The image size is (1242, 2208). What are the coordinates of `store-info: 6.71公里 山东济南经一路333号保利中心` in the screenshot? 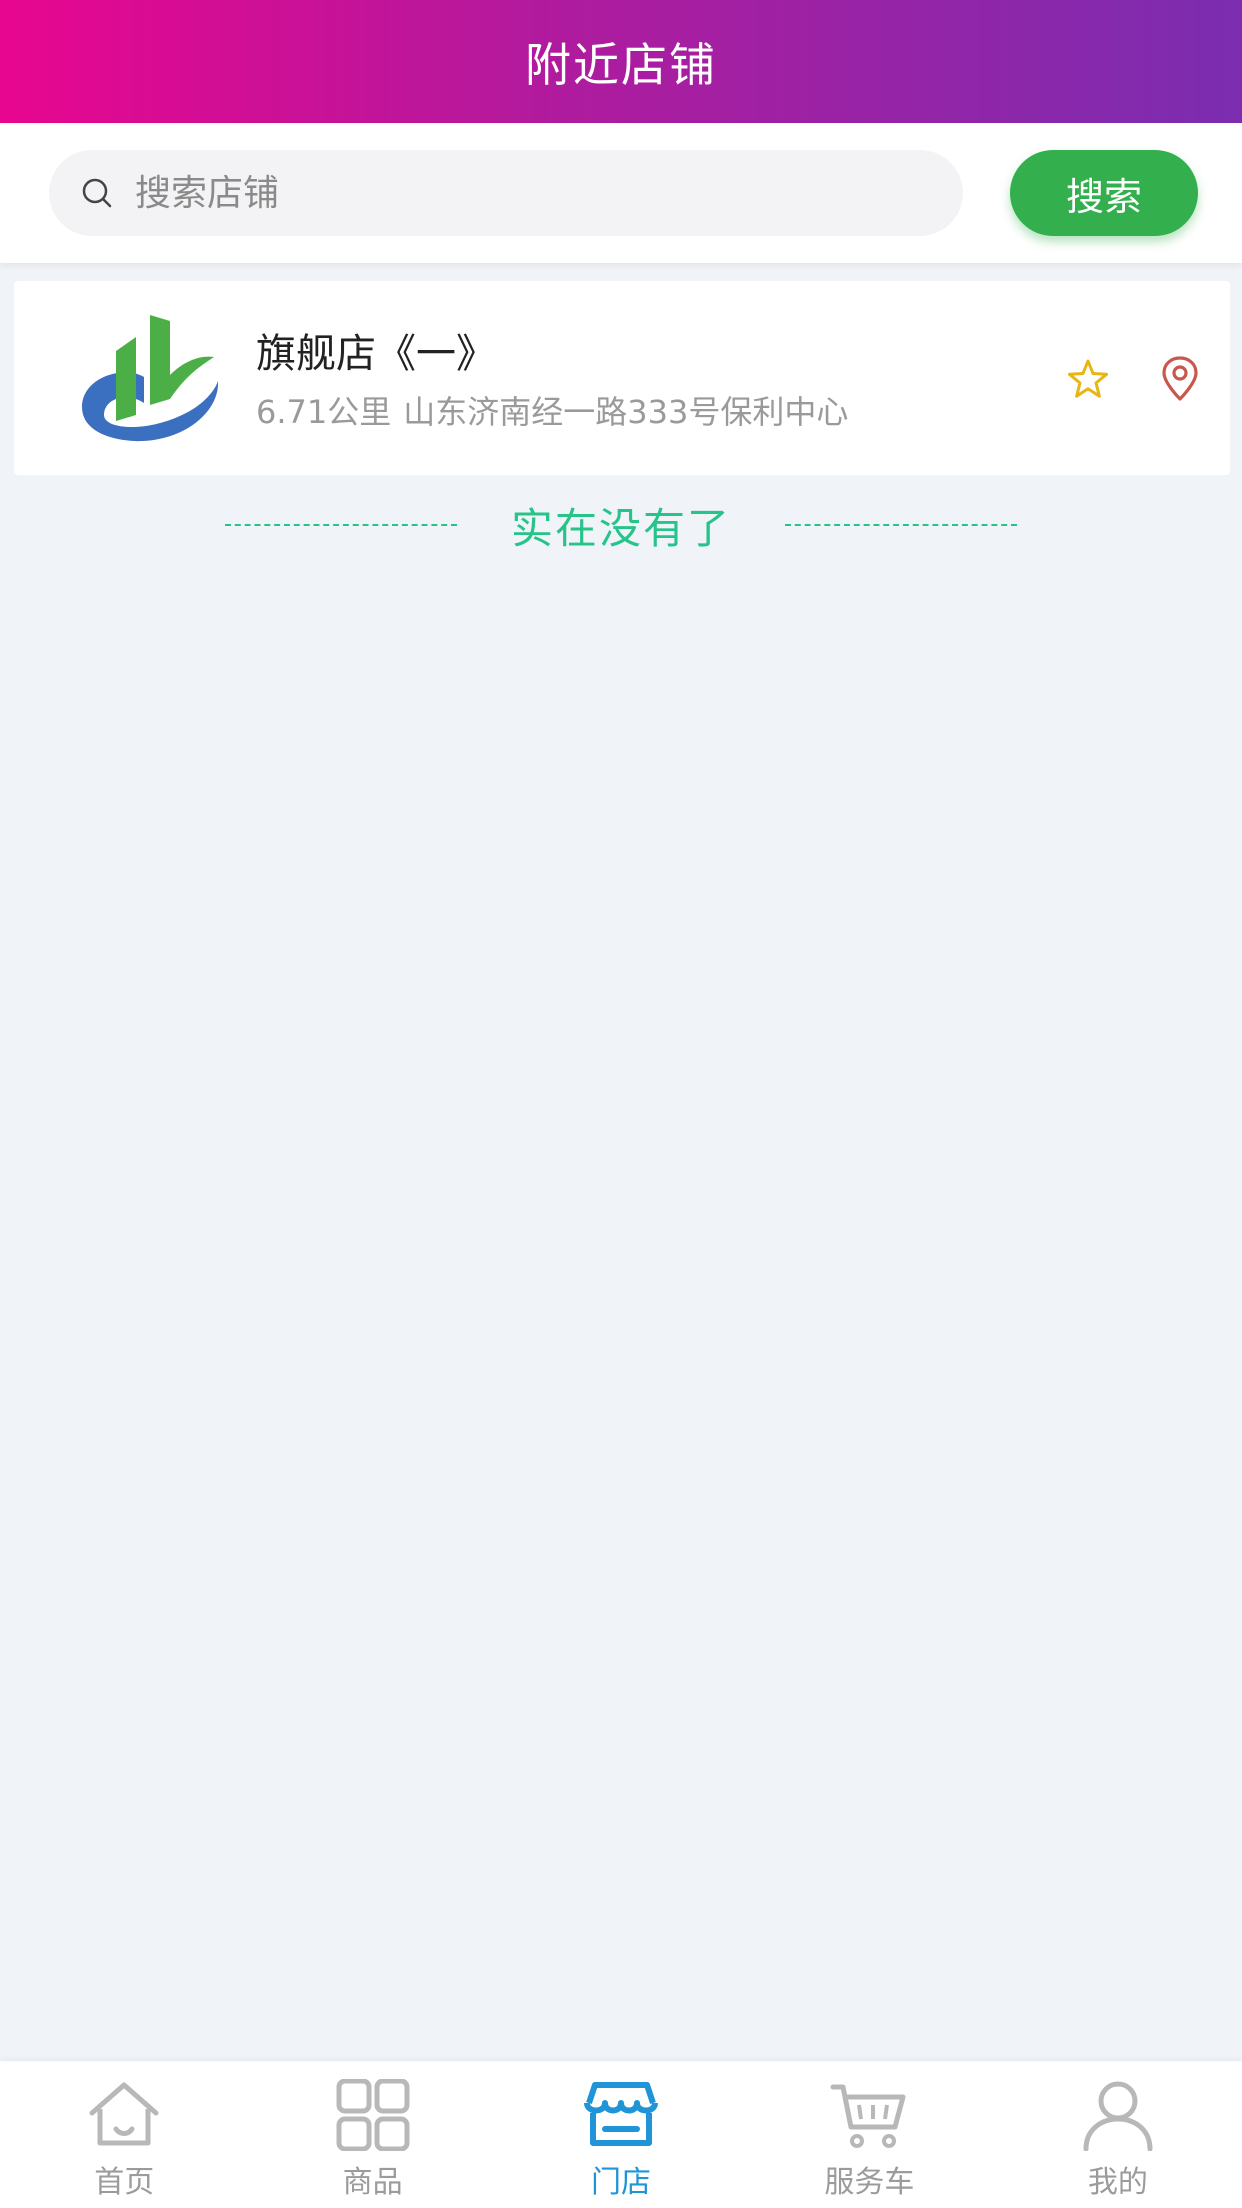 It's located at (552, 410).